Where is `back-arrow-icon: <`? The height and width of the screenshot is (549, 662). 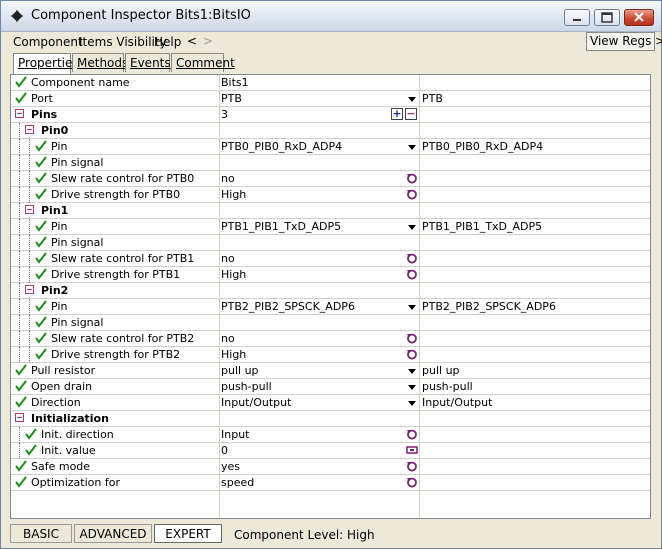
back-arrow-icon: < is located at coordinates (192, 41).